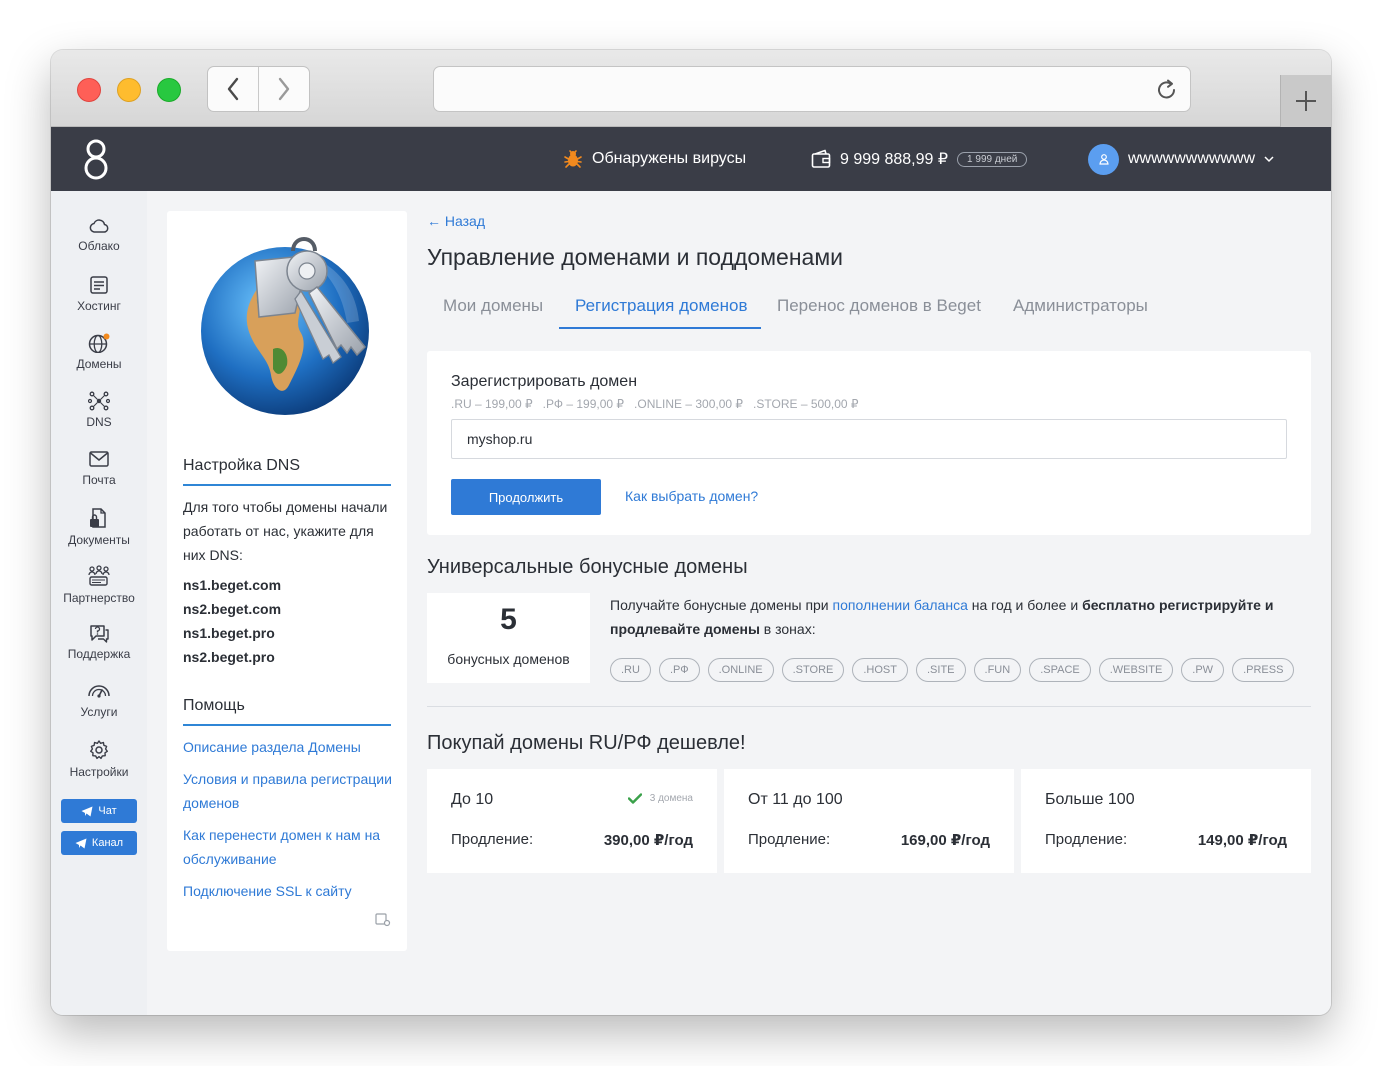 This screenshot has height=1066, width=1382. I want to click on sidebar-item-partnership: Партнерство, so click(99, 585).